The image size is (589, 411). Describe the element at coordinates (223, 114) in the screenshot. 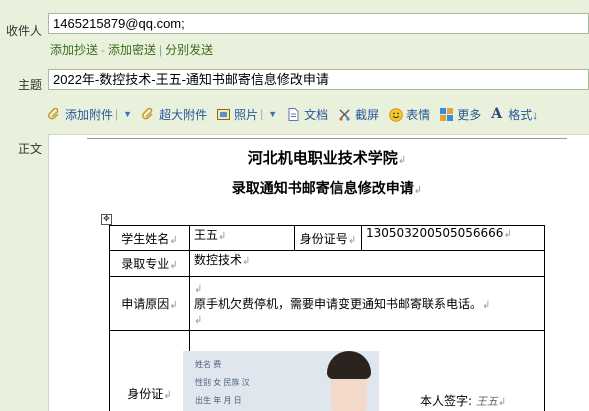

I see `image-icon` at that location.